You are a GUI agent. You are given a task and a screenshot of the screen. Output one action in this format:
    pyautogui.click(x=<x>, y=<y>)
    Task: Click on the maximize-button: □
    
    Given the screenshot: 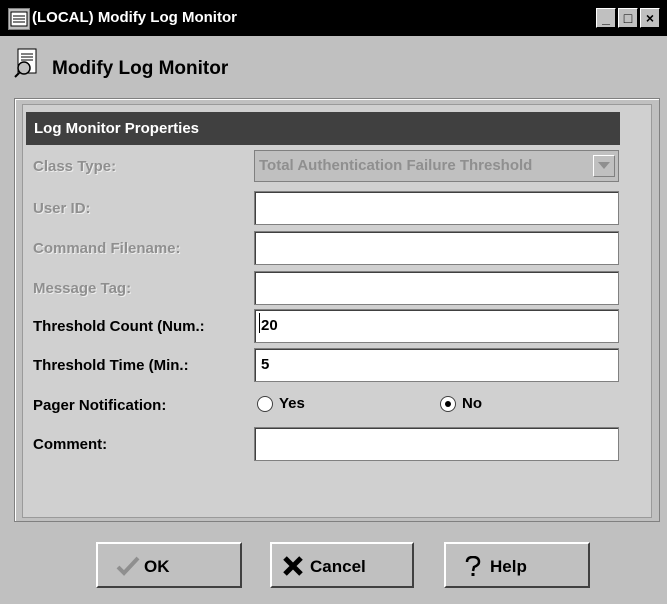 What is the action you would take?
    pyautogui.click(x=628, y=18)
    